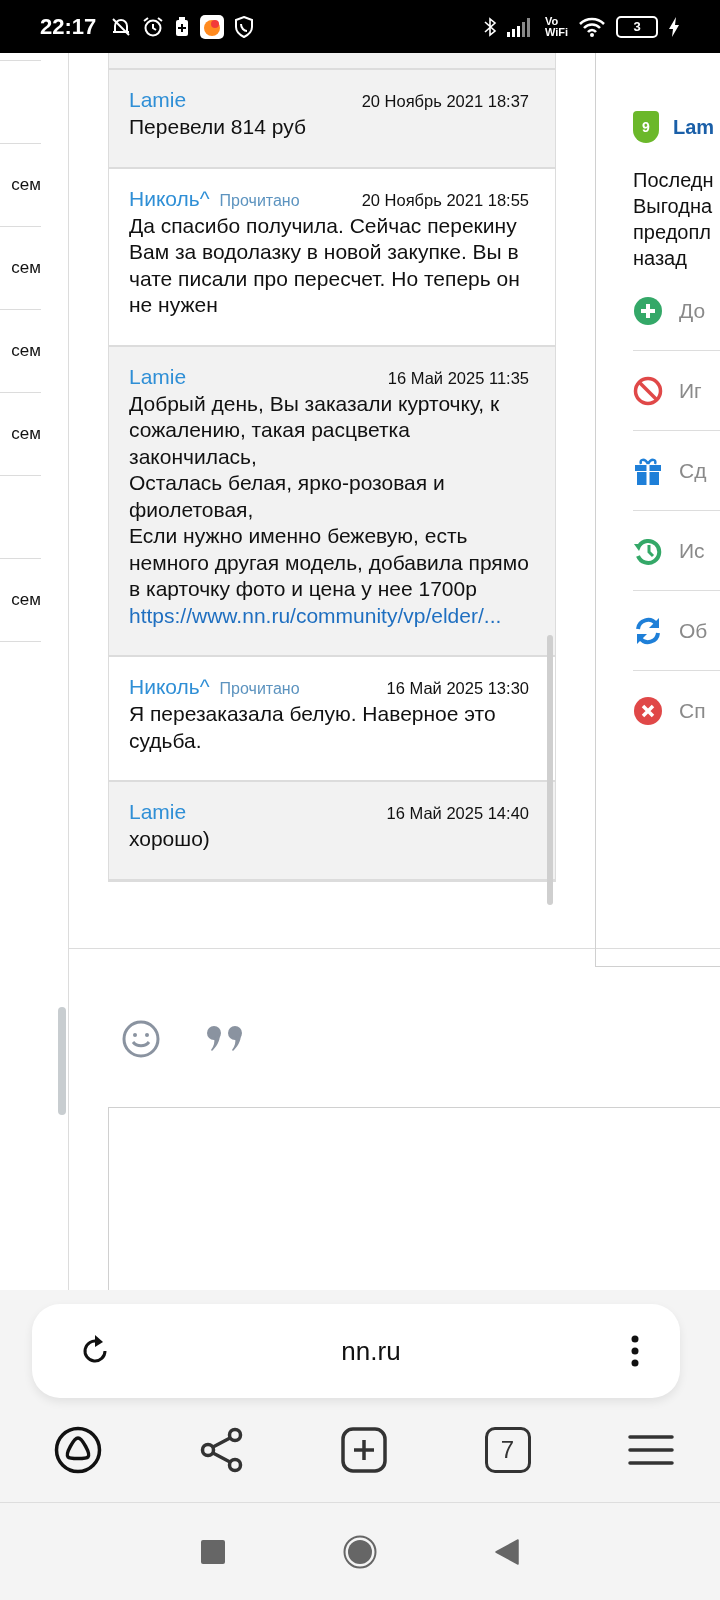 Image resolution: width=720 pixels, height=1600 pixels. I want to click on message-date: 20 Ноябрь 2021 18:55, so click(445, 200).